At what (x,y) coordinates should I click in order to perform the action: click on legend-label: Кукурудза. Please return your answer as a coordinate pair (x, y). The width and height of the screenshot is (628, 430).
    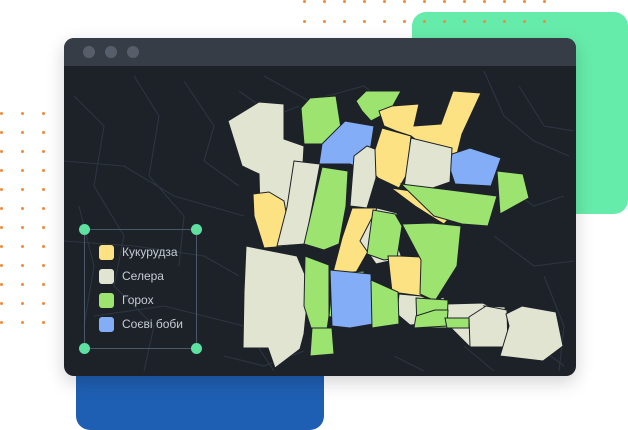
    Looking at the image, I should click on (150, 252).